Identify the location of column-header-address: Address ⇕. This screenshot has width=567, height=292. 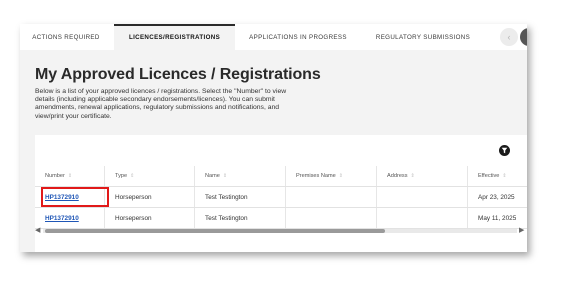
(422, 176).